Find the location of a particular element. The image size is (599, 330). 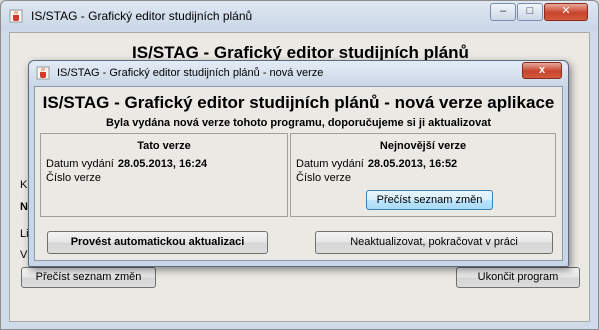

maximize-button: □ is located at coordinates (530, 12).